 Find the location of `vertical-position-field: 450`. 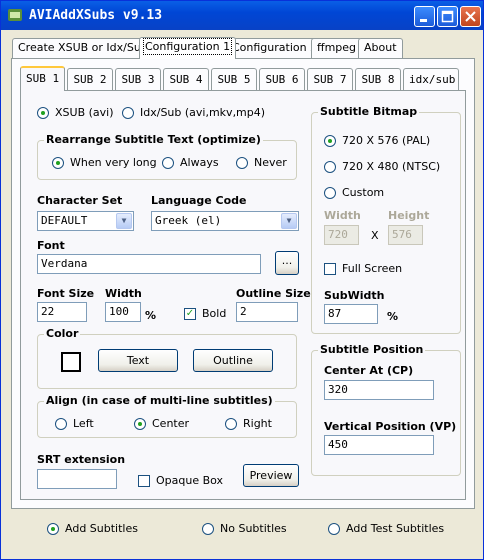

vertical-position-field: 450 is located at coordinates (379, 445).